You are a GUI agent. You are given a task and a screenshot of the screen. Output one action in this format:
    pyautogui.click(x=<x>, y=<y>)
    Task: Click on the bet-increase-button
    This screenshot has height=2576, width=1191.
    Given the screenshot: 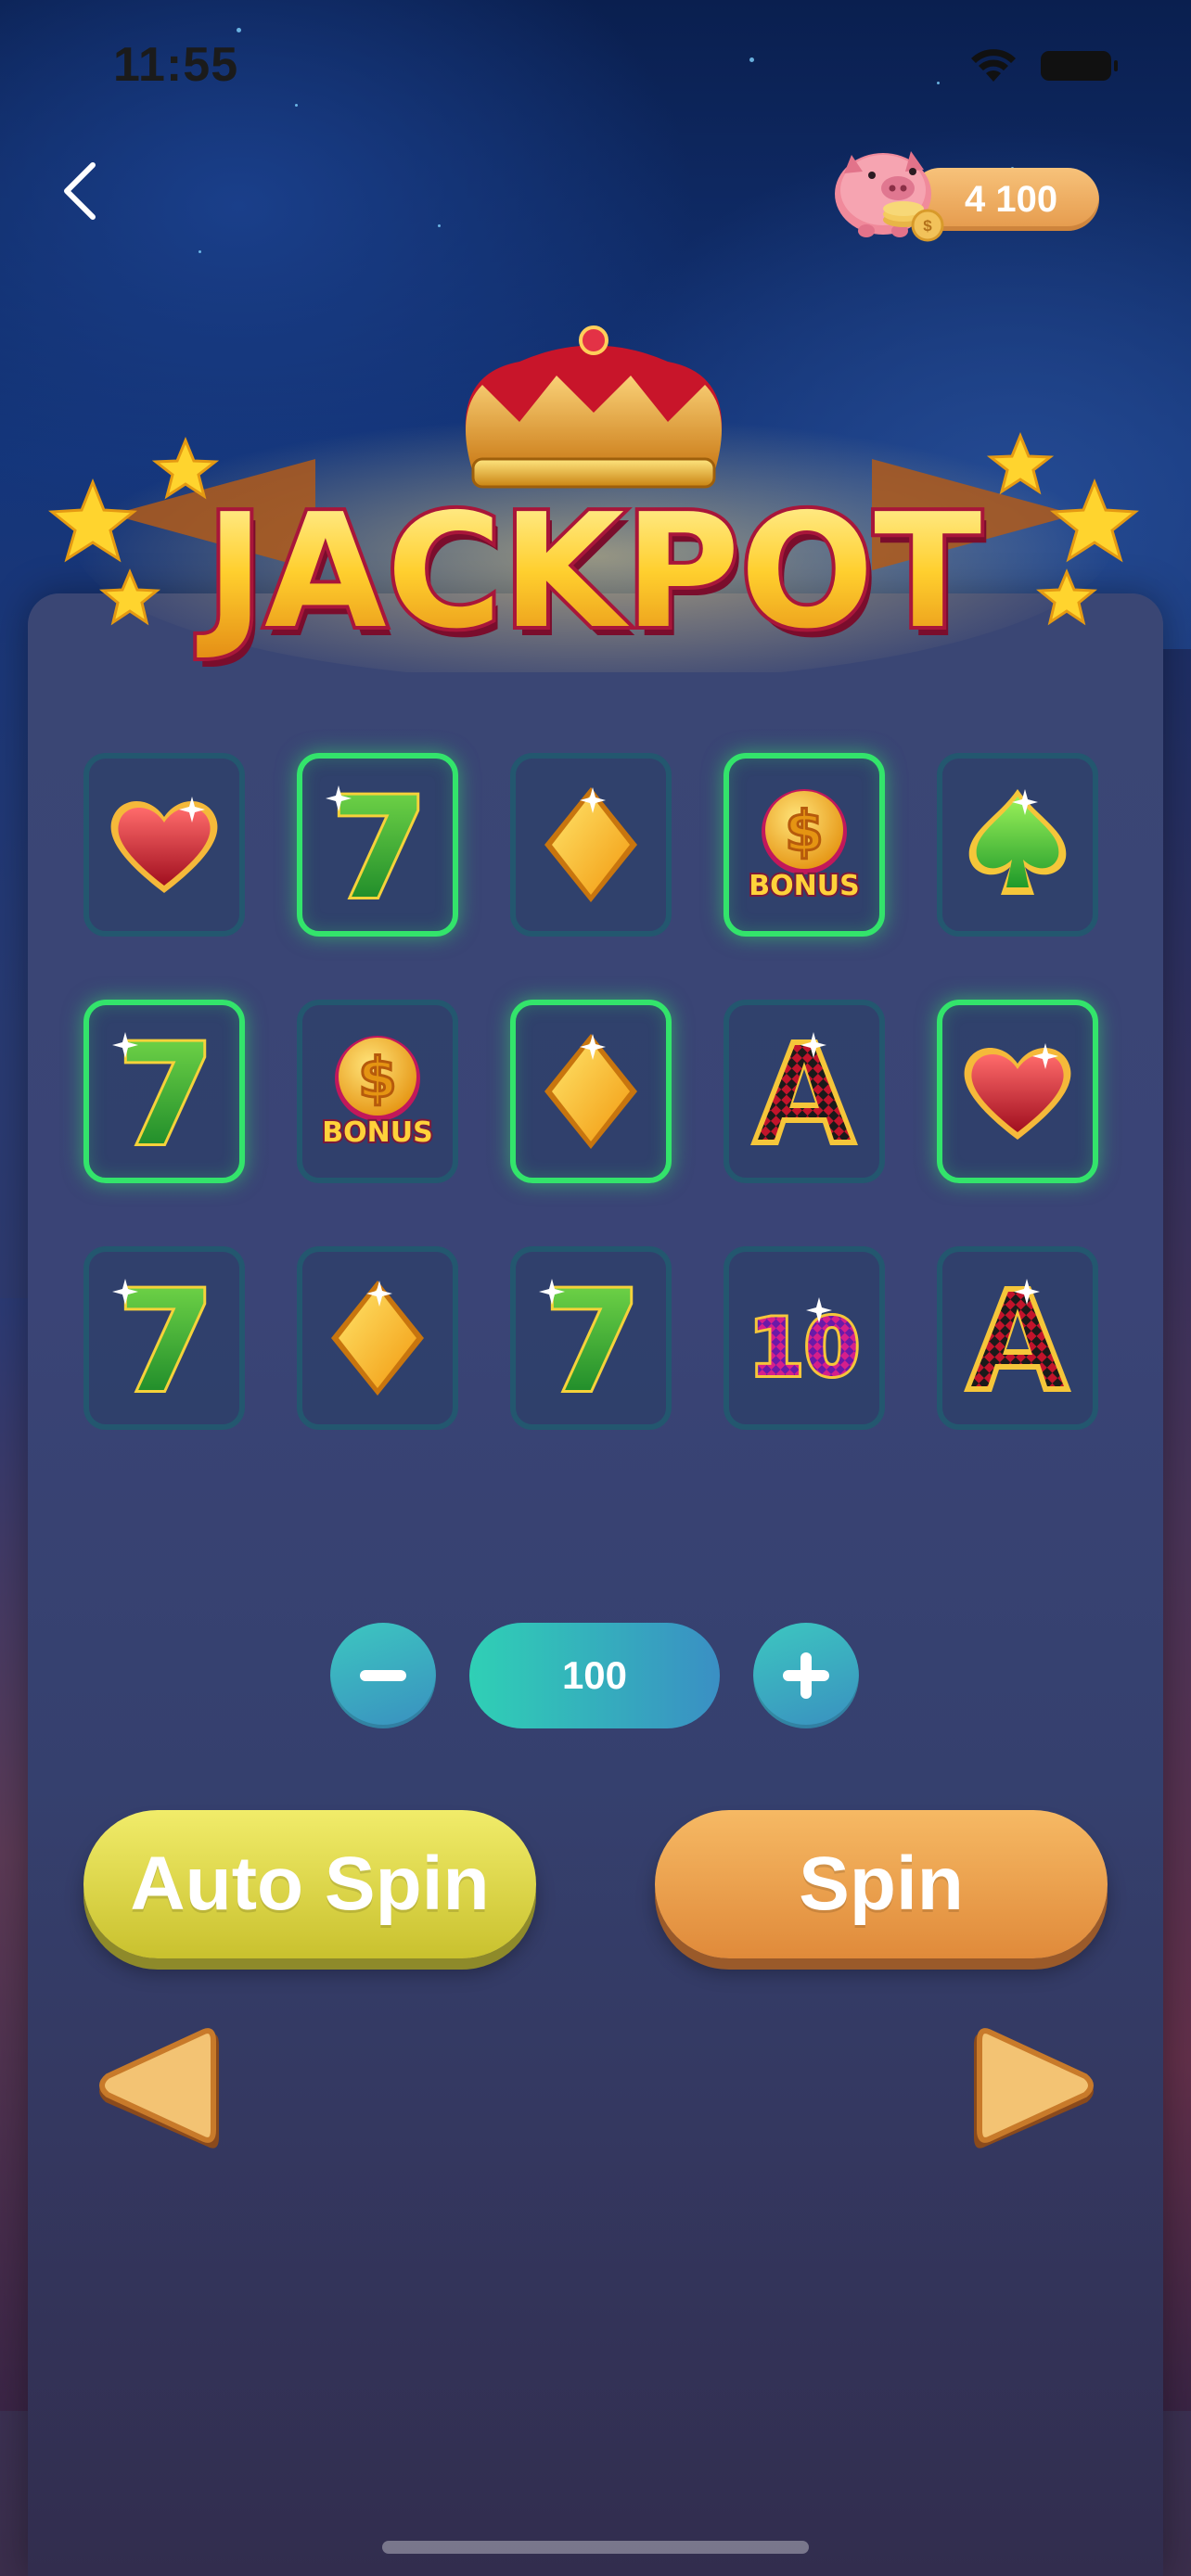 What is the action you would take?
    pyautogui.click(x=806, y=1675)
    